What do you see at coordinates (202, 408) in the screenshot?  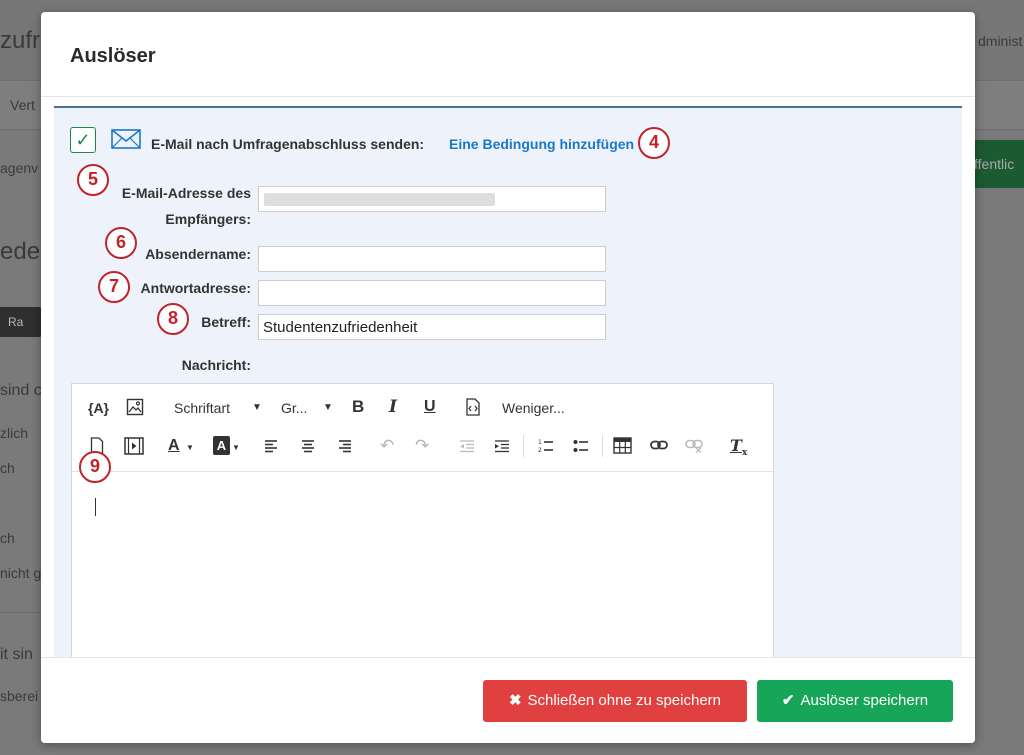 I see `font-select: Schriftart` at bounding box center [202, 408].